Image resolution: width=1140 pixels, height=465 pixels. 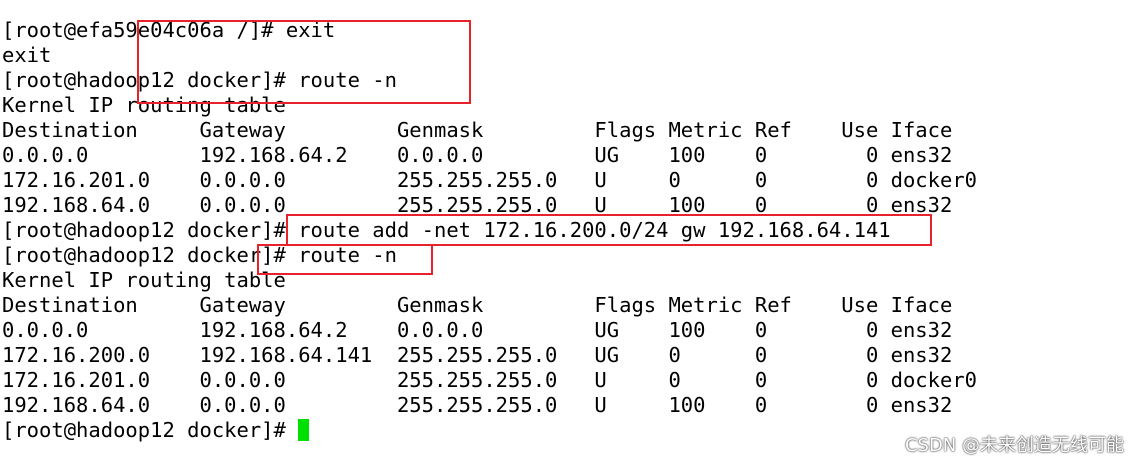 I want to click on terminal-line: [root@efa59e04c06a /]# exit, so click(x=169, y=30).